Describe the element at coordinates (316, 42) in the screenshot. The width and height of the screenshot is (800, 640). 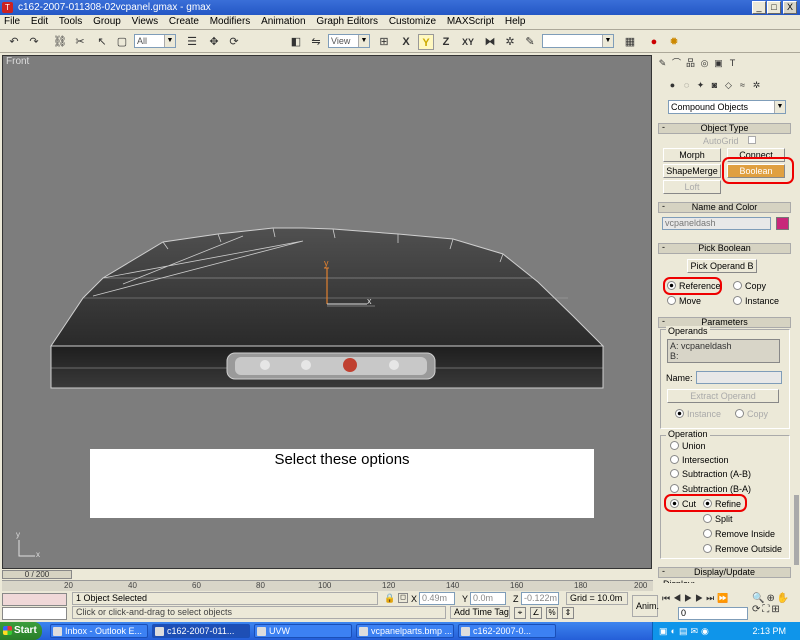
I see `mirror-icon: ⇋` at that location.